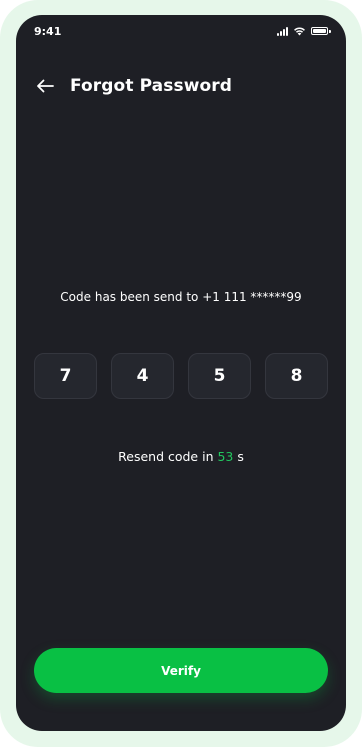  Describe the element at coordinates (282, 31) in the screenshot. I see `signal-icon` at that location.